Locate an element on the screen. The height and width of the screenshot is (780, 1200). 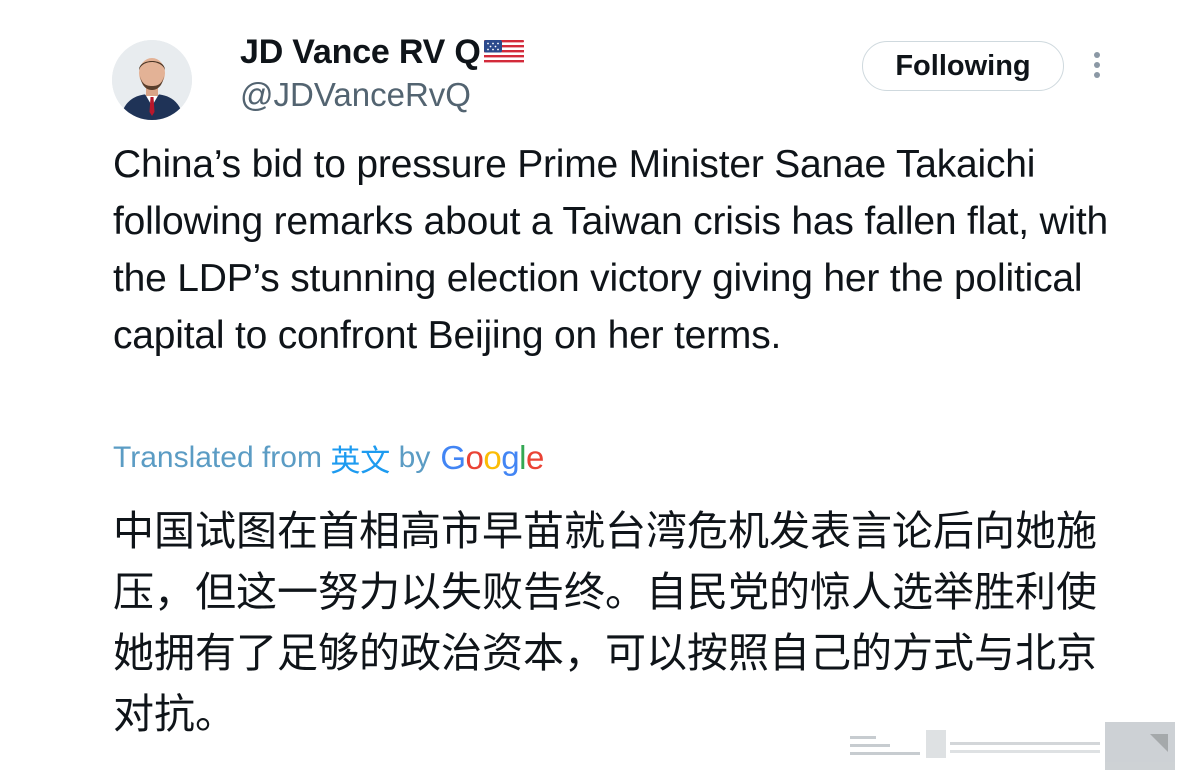
avatar-portrait-icon is located at coordinates (152, 80).